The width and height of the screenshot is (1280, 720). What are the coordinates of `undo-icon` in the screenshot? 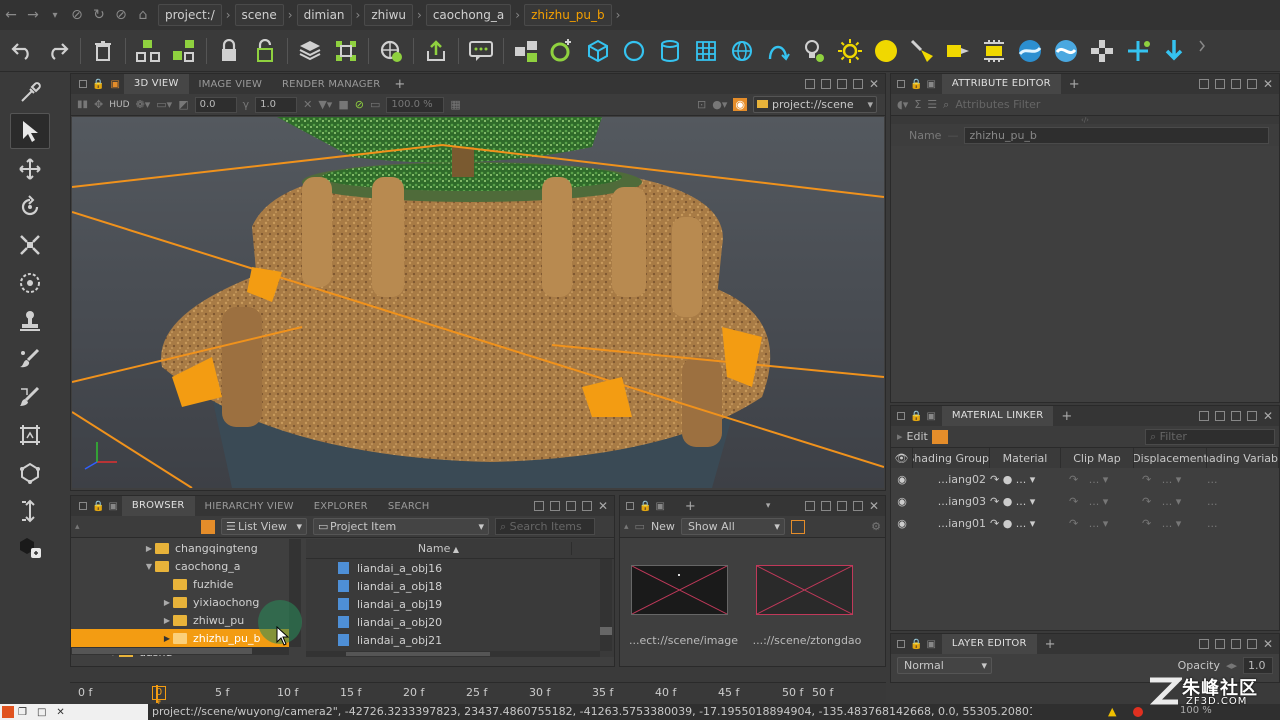 It's located at (22, 51).